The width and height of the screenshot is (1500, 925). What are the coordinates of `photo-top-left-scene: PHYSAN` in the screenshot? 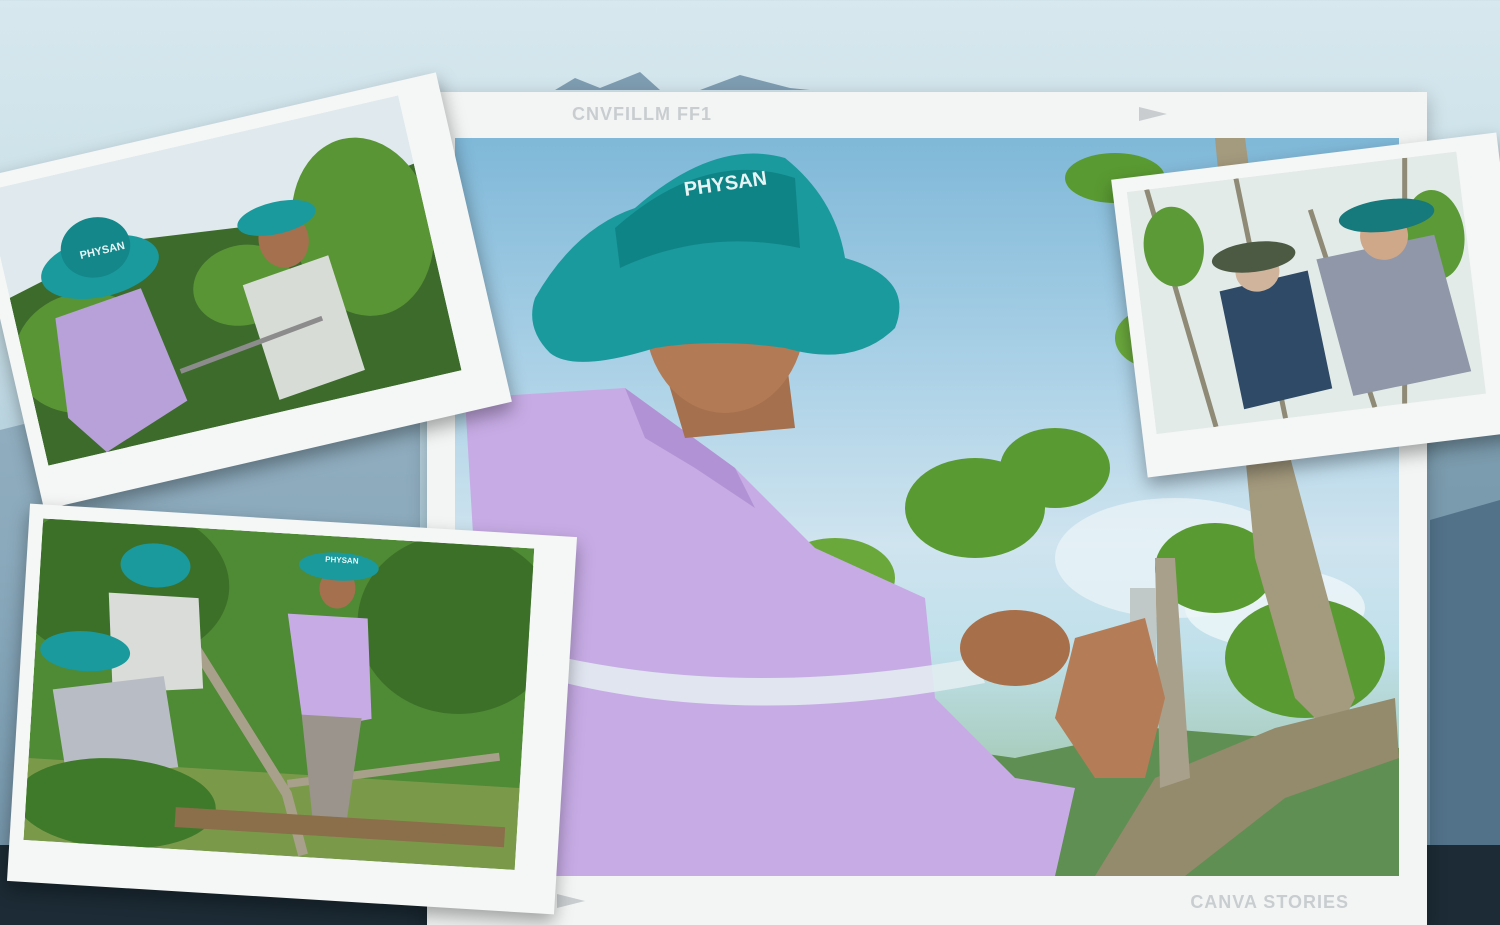 It's located at (231, 280).